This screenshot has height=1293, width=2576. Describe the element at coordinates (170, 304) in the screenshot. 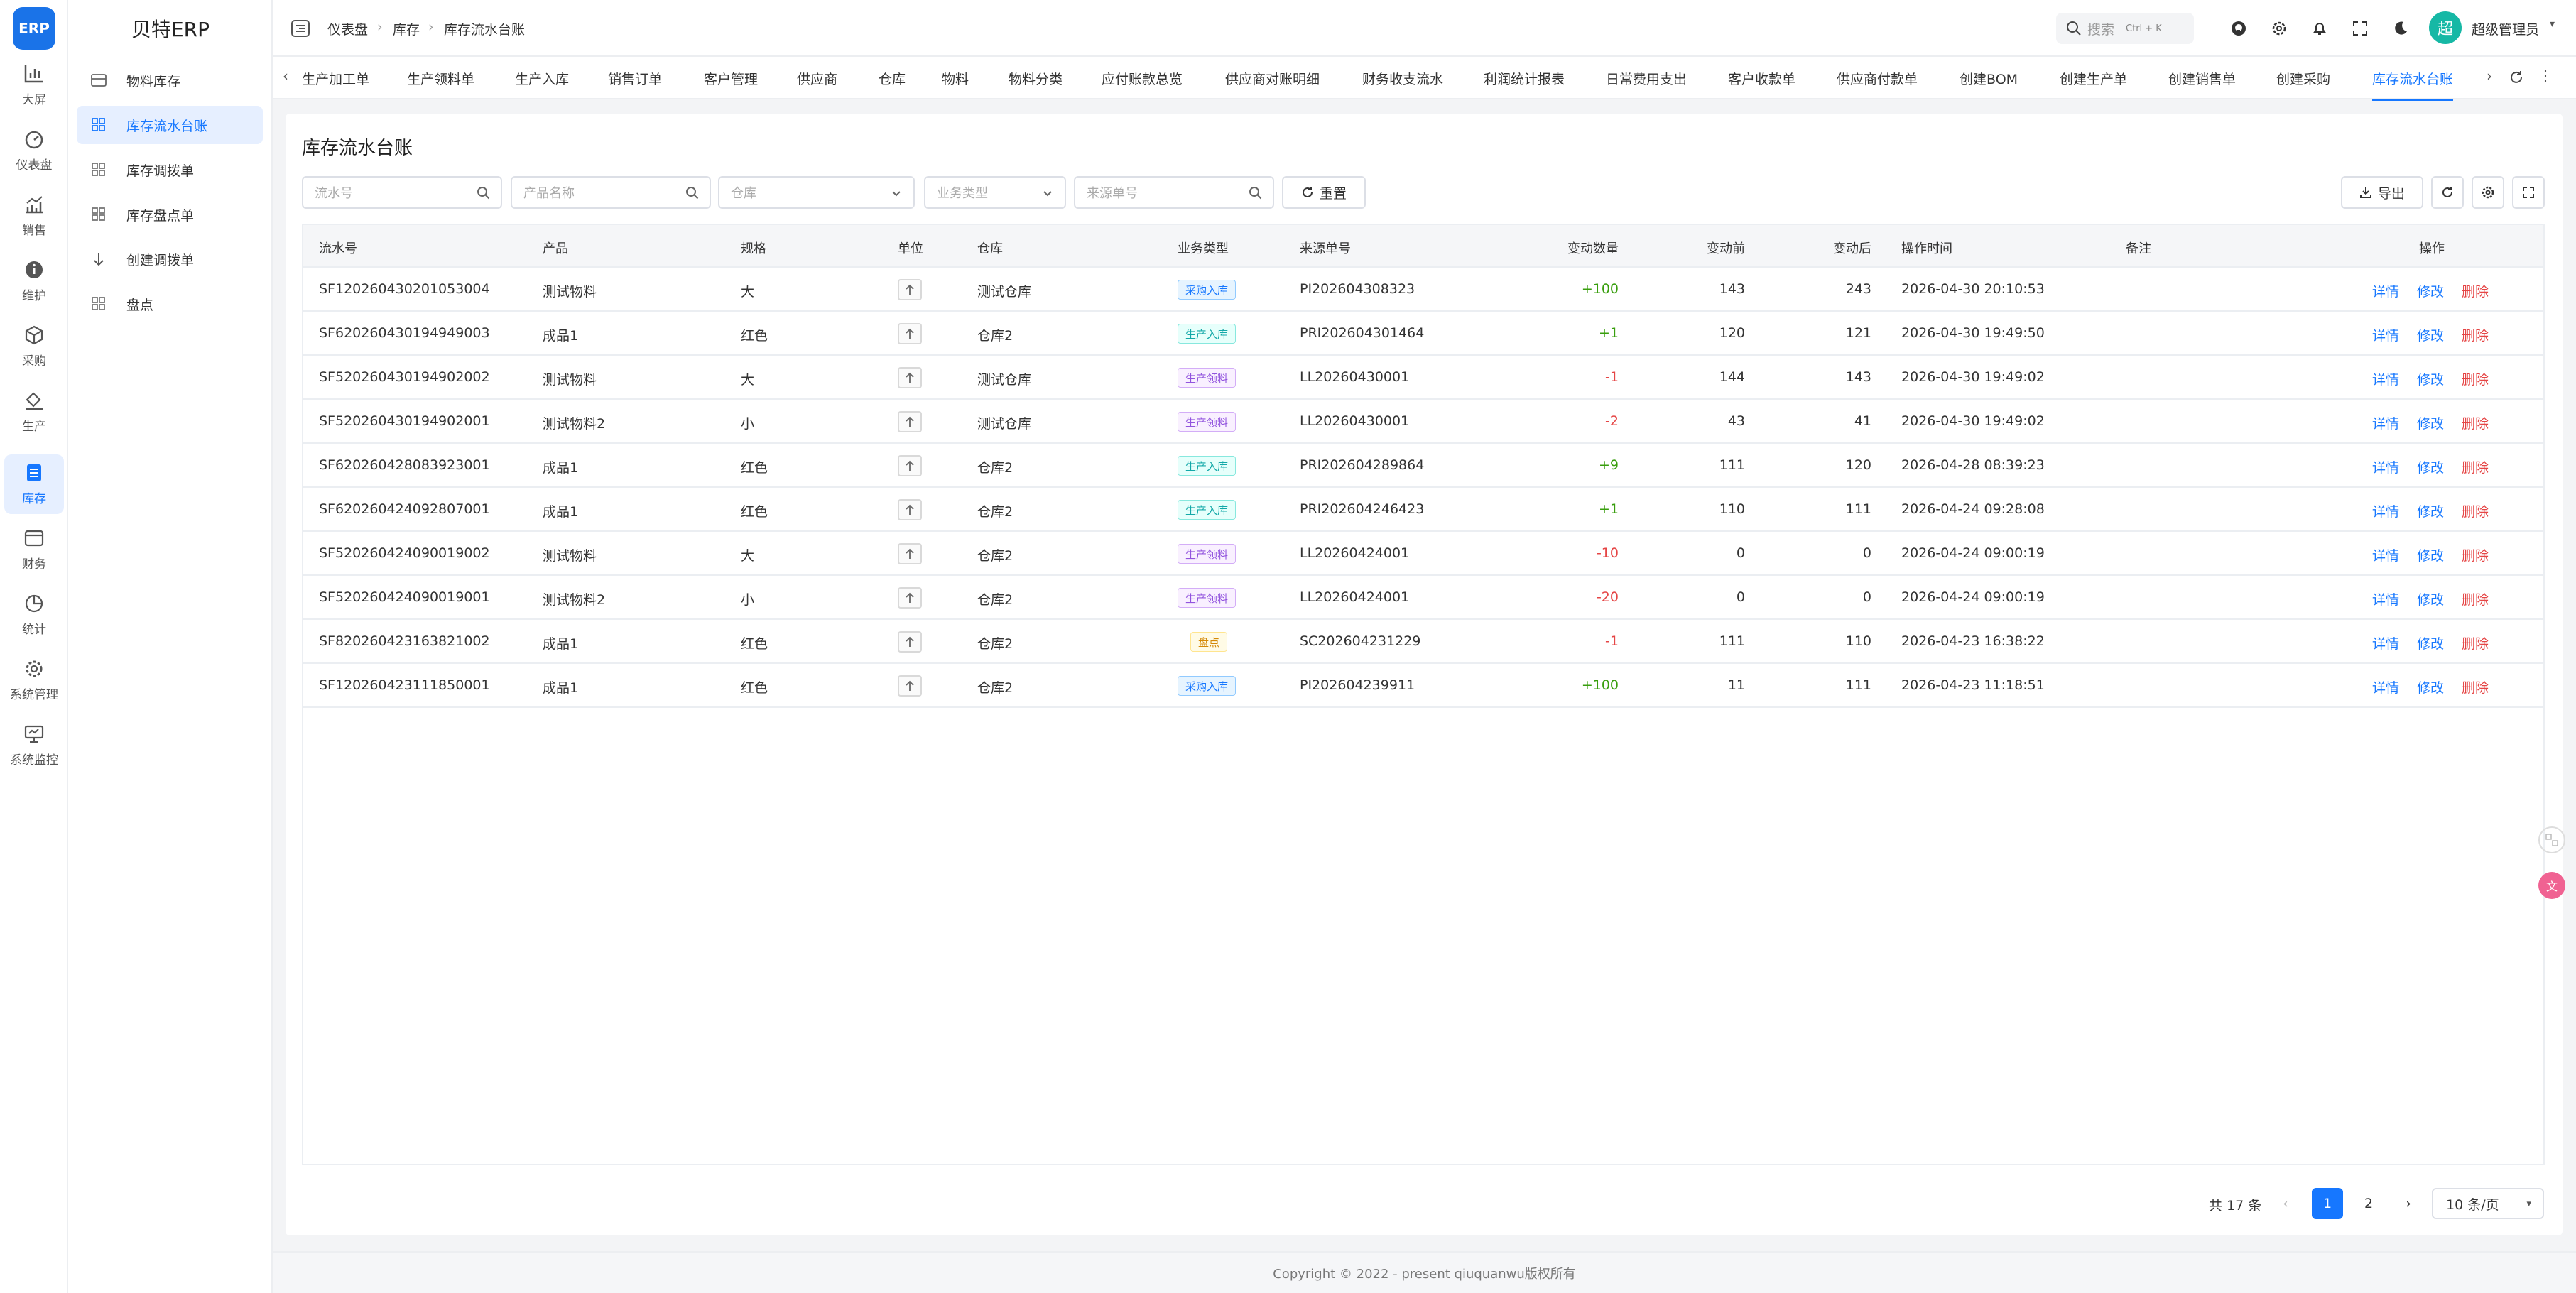

I see `submenu-item-5: 盘点` at that location.